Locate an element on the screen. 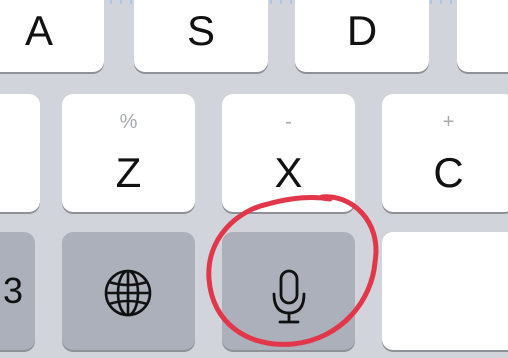 This screenshot has width=508, height=358. key-a-label: A is located at coordinates (39, 30).